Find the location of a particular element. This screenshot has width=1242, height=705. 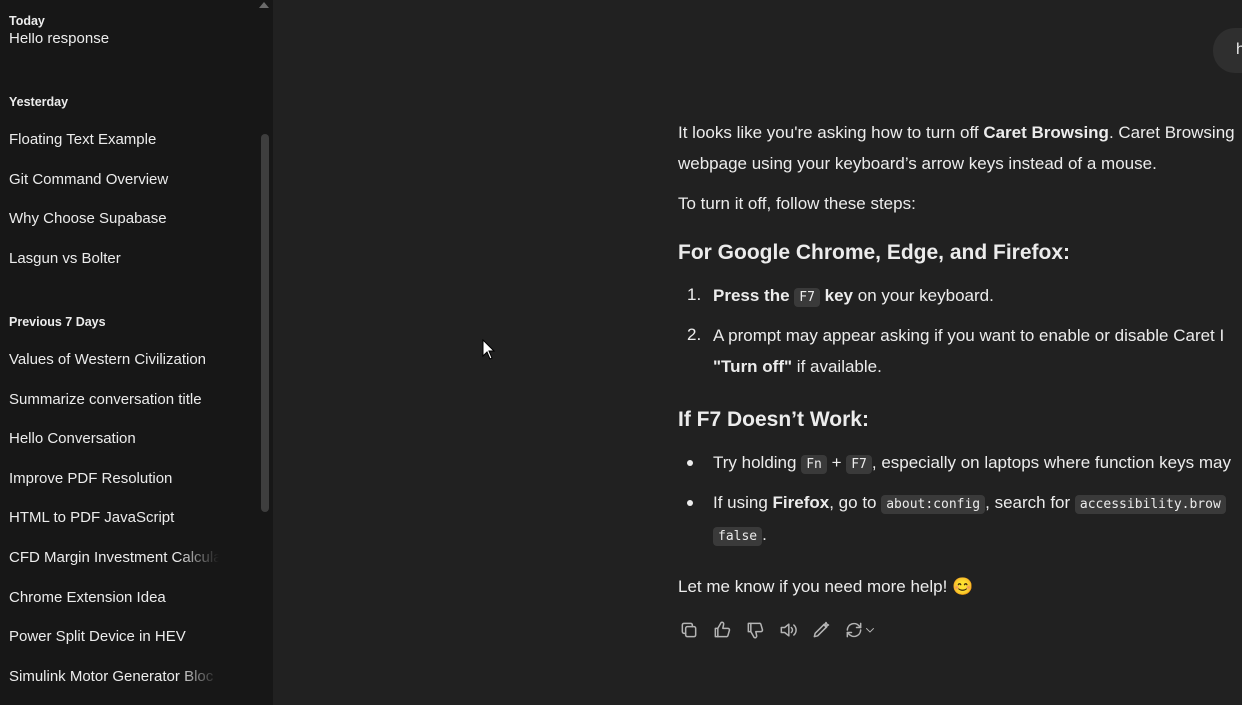

copy-icon is located at coordinates (691, 632).